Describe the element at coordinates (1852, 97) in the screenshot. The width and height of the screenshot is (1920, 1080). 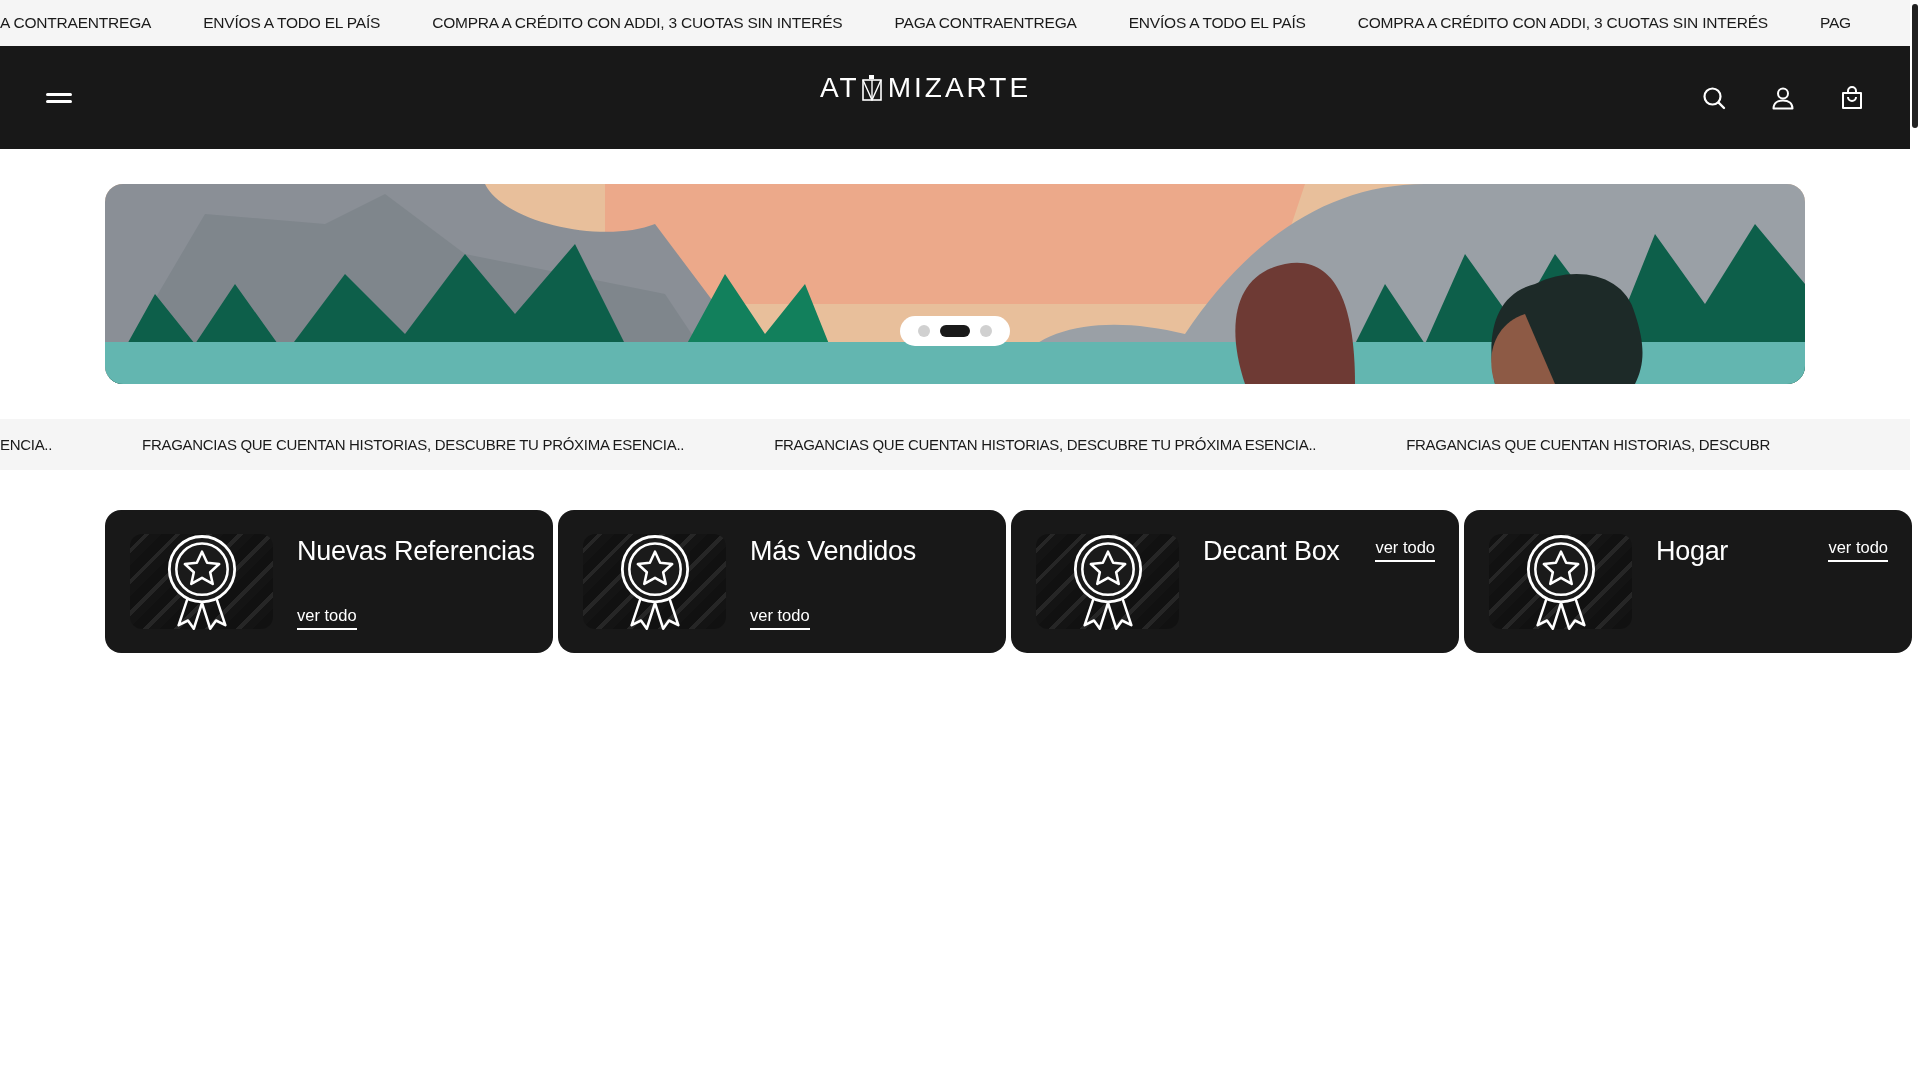
I see `shopping-bag-icon` at that location.